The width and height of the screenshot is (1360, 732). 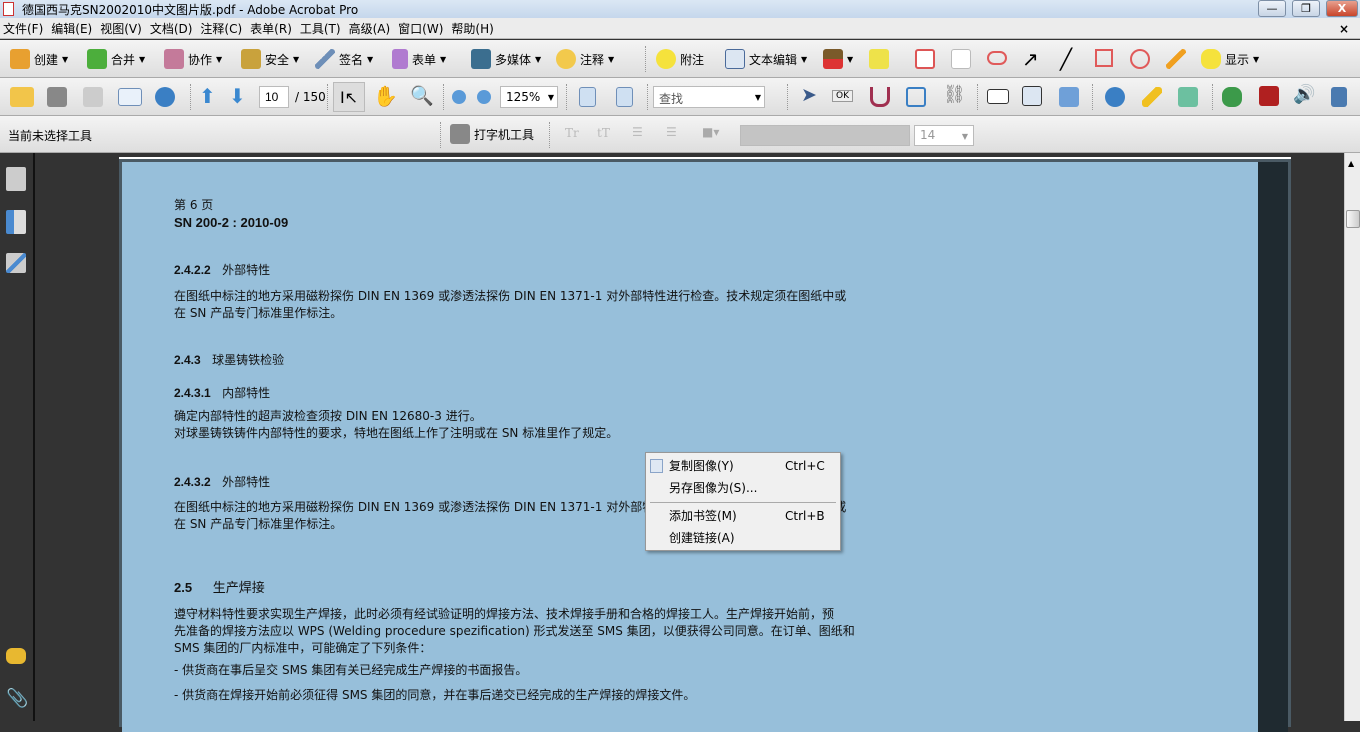 I want to click on zoom-in-icon, so click(x=484, y=97).